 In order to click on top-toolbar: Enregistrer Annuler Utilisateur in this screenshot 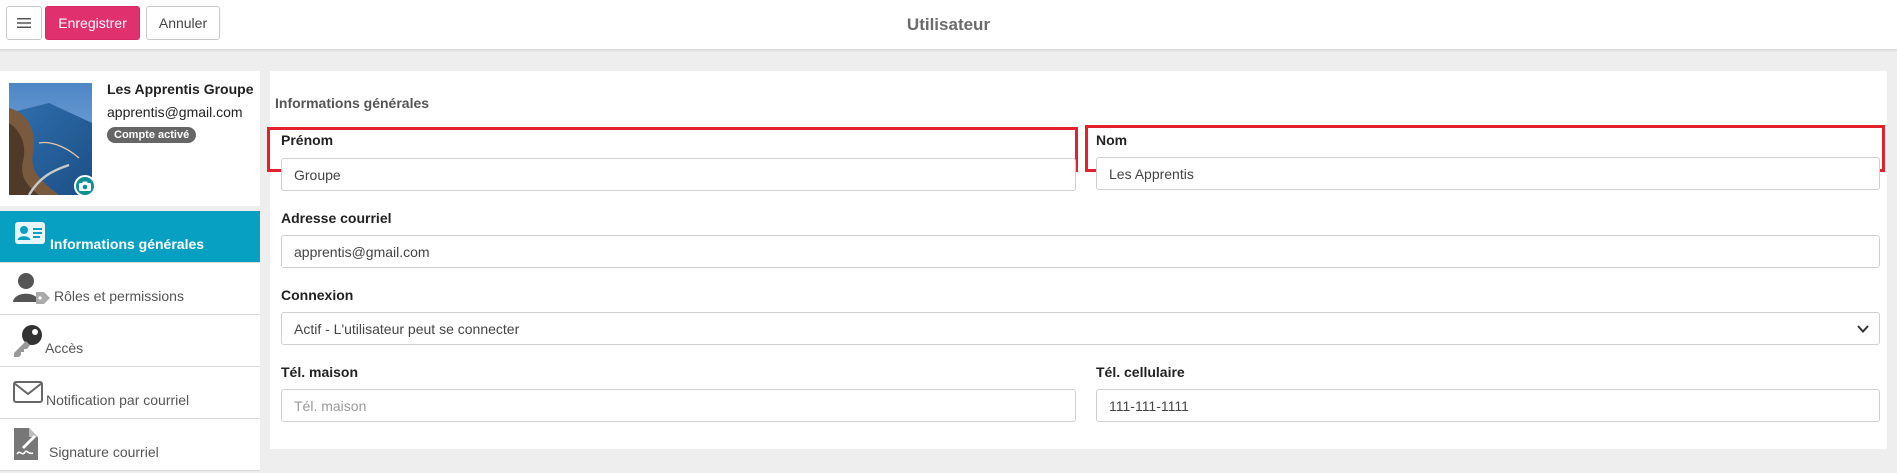, I will do `click(948, 25)`.